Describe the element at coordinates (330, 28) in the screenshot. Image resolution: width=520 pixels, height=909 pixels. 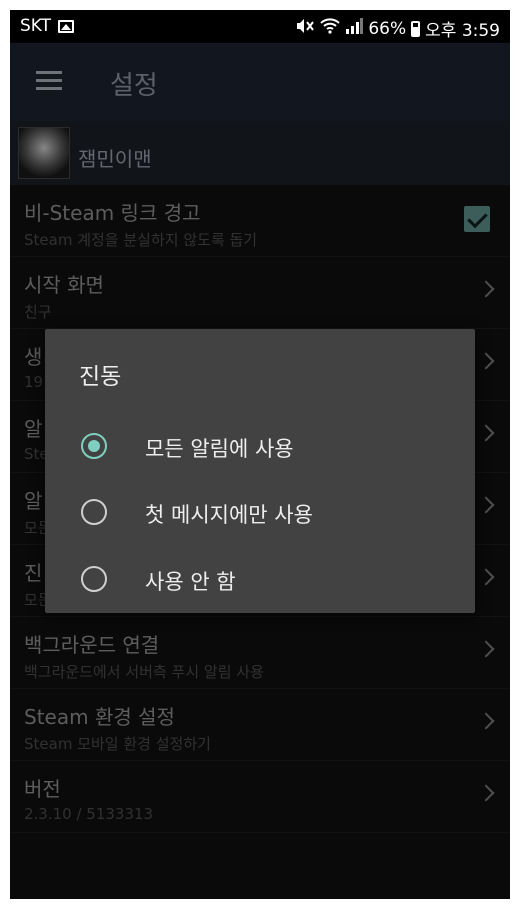
I see `wifi-icon` at that location.